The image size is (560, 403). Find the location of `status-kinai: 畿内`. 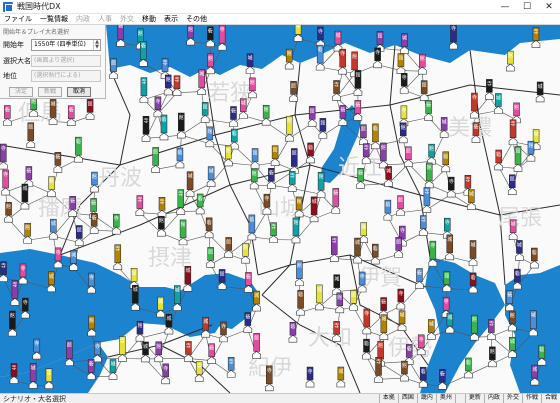

status-kinai: 畿内 is located at coordinates (426, 398).